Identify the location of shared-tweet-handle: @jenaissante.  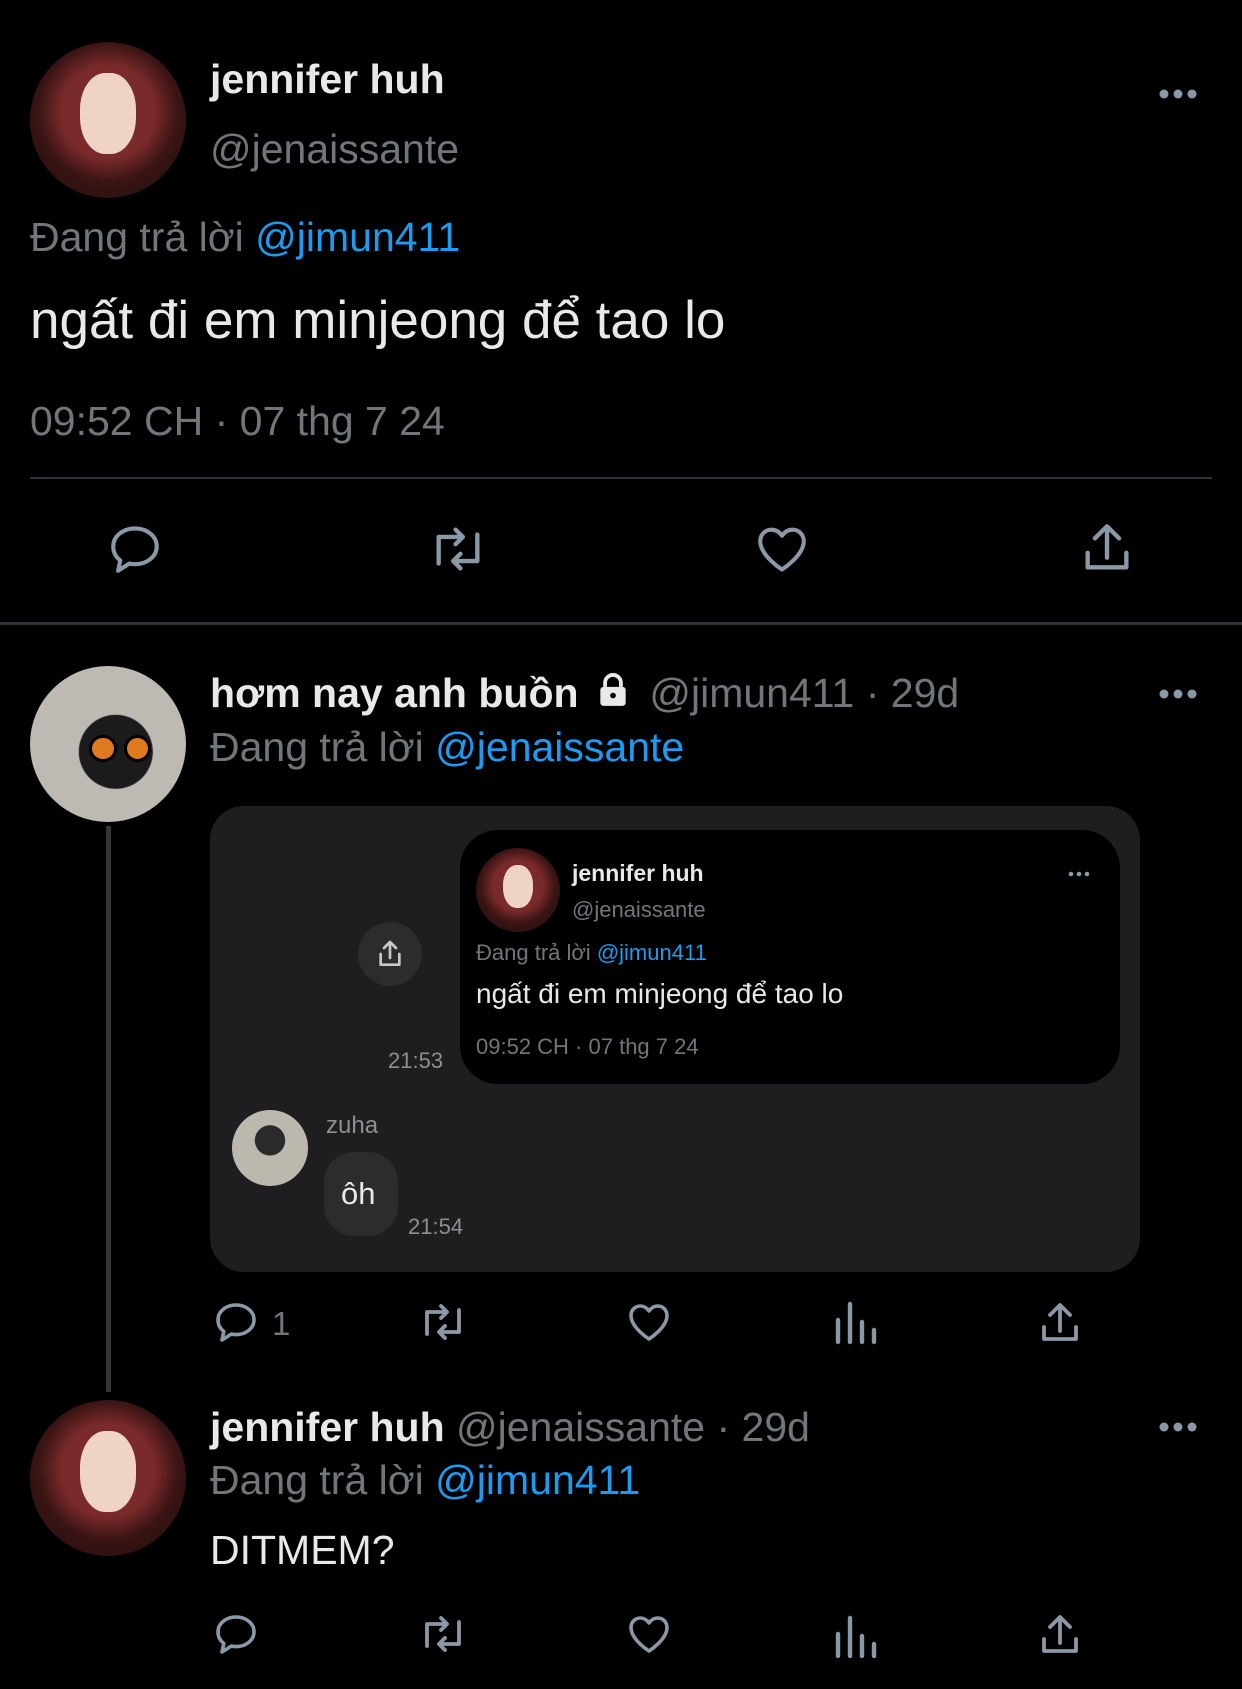
(639, 909).